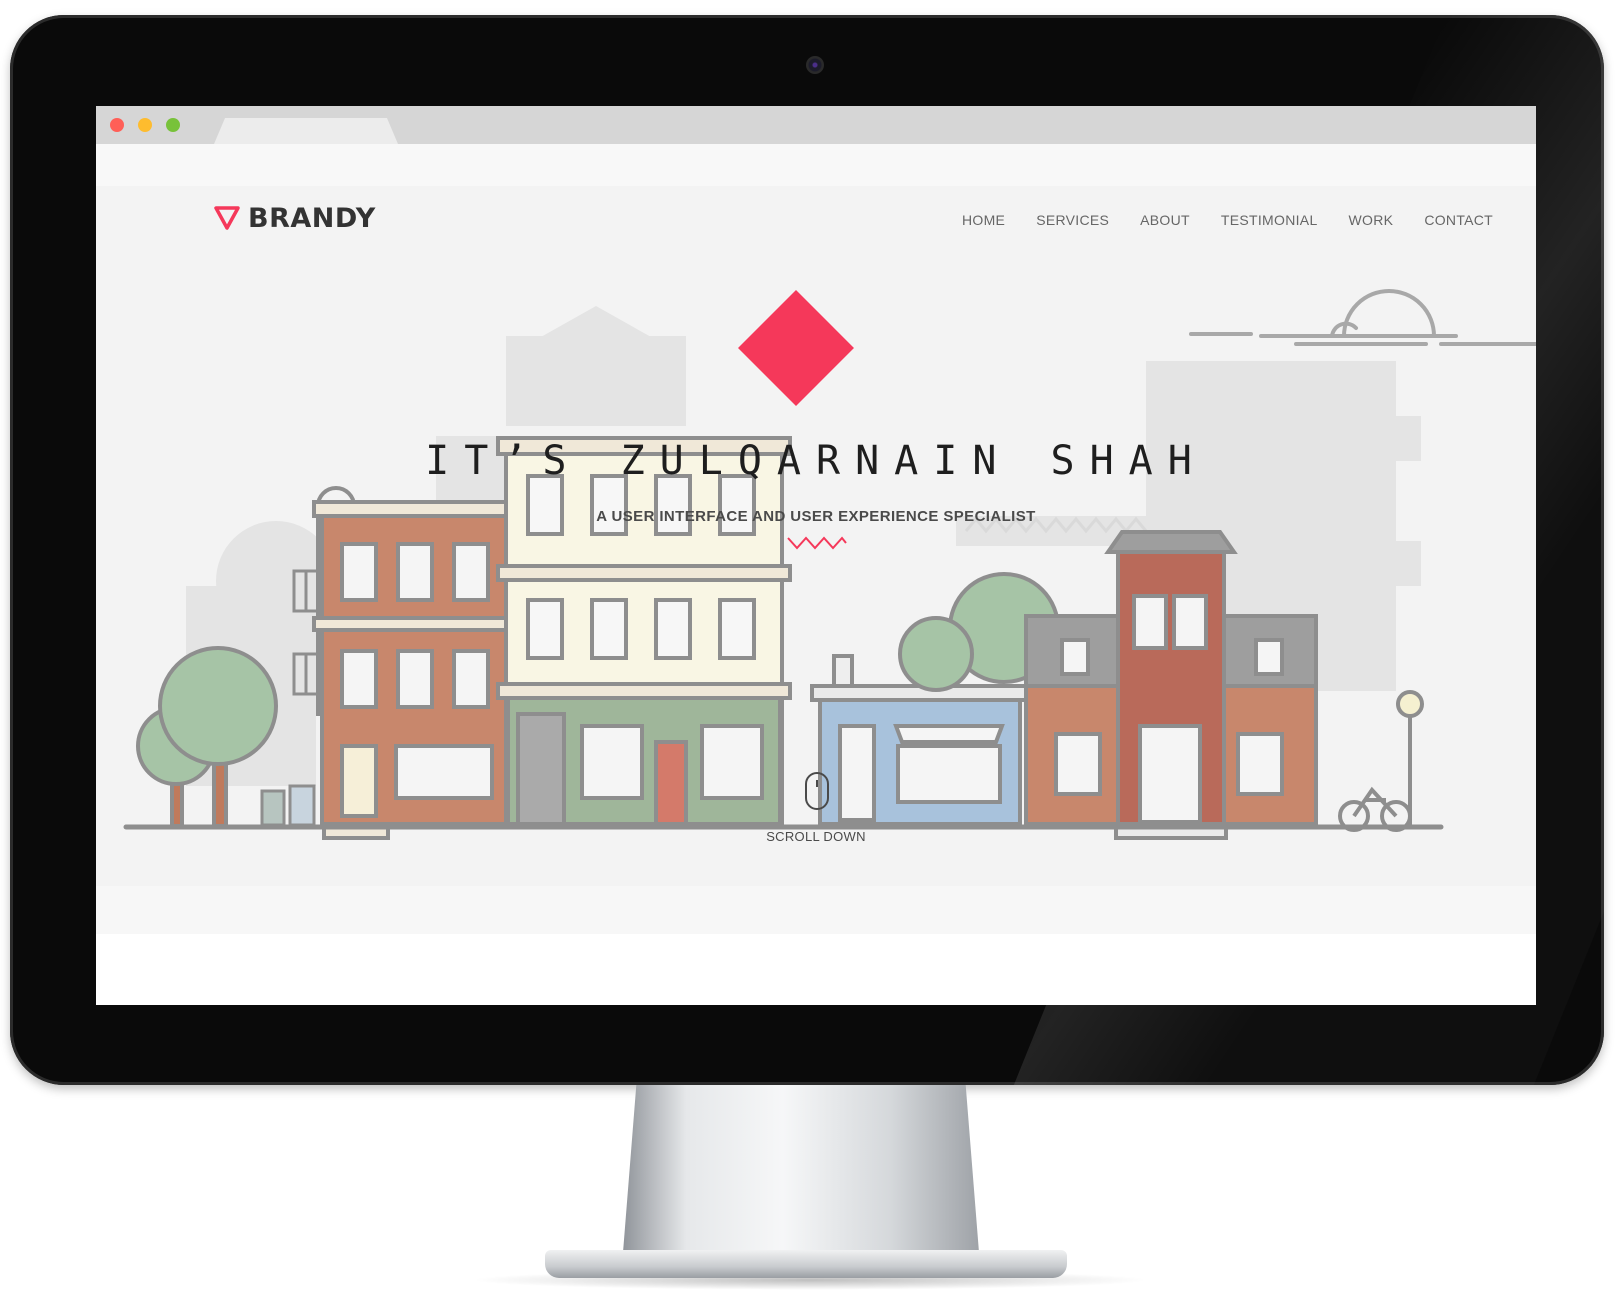 This screenshot has width=1621, height=1294. I want to click on nav-contact: CONTACT, so click(1458, 220).